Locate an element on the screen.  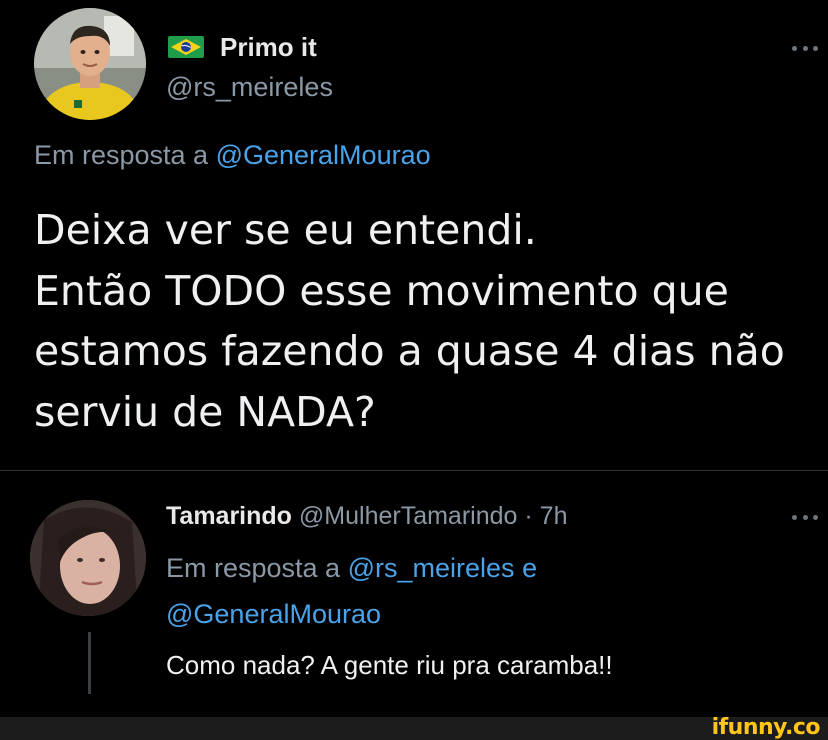
footer-bar is located at coordinates (414, 728).